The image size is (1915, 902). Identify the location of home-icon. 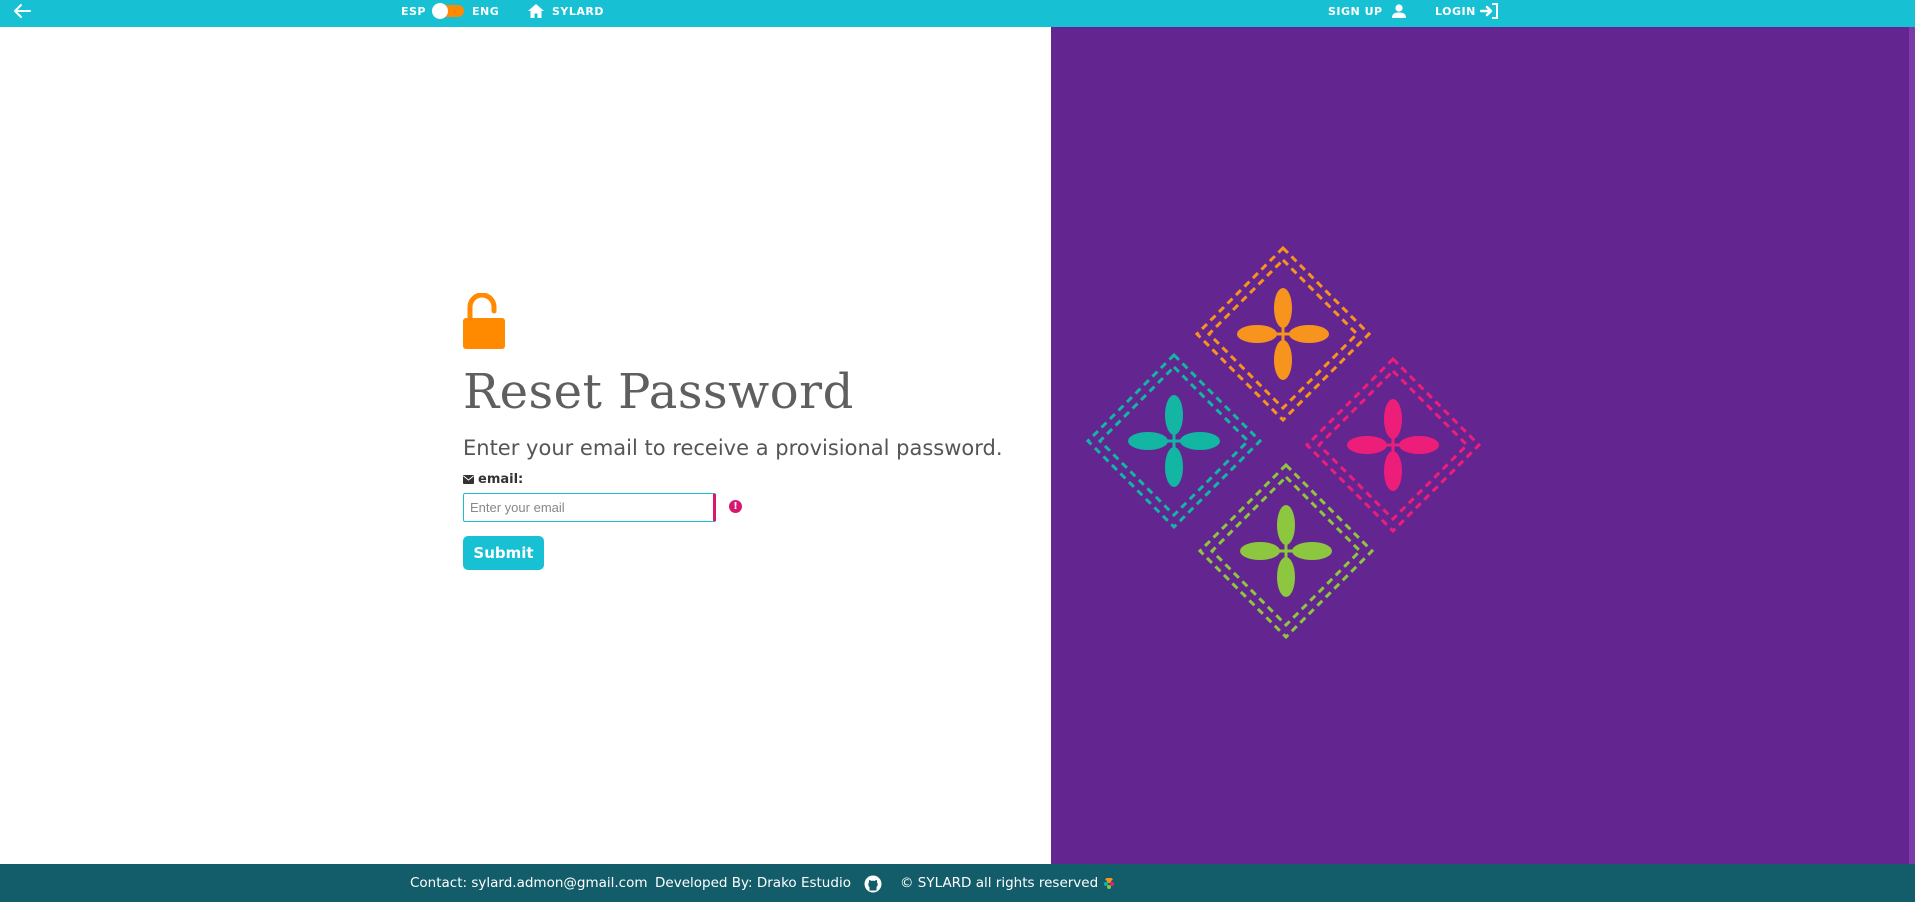
(536, 11).